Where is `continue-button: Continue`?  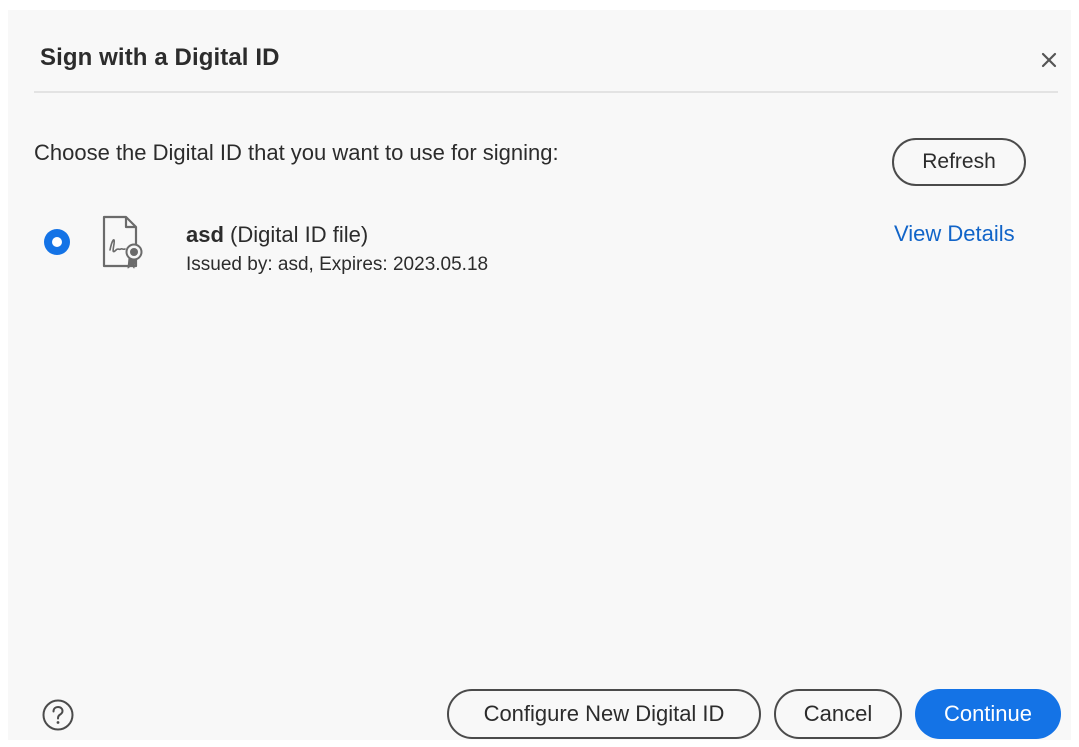 continue-button: Continue is located at coordinates (988, 714).